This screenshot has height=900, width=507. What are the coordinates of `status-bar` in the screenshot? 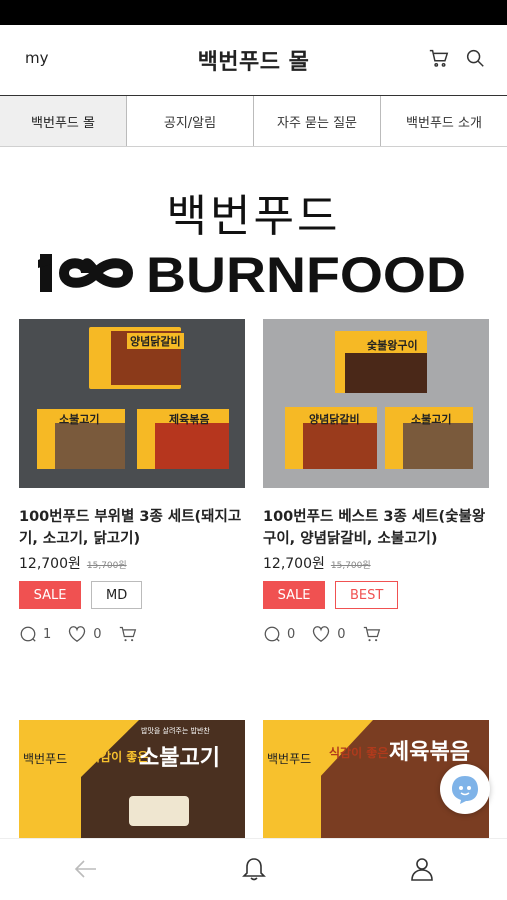 It's located at (253, 12).